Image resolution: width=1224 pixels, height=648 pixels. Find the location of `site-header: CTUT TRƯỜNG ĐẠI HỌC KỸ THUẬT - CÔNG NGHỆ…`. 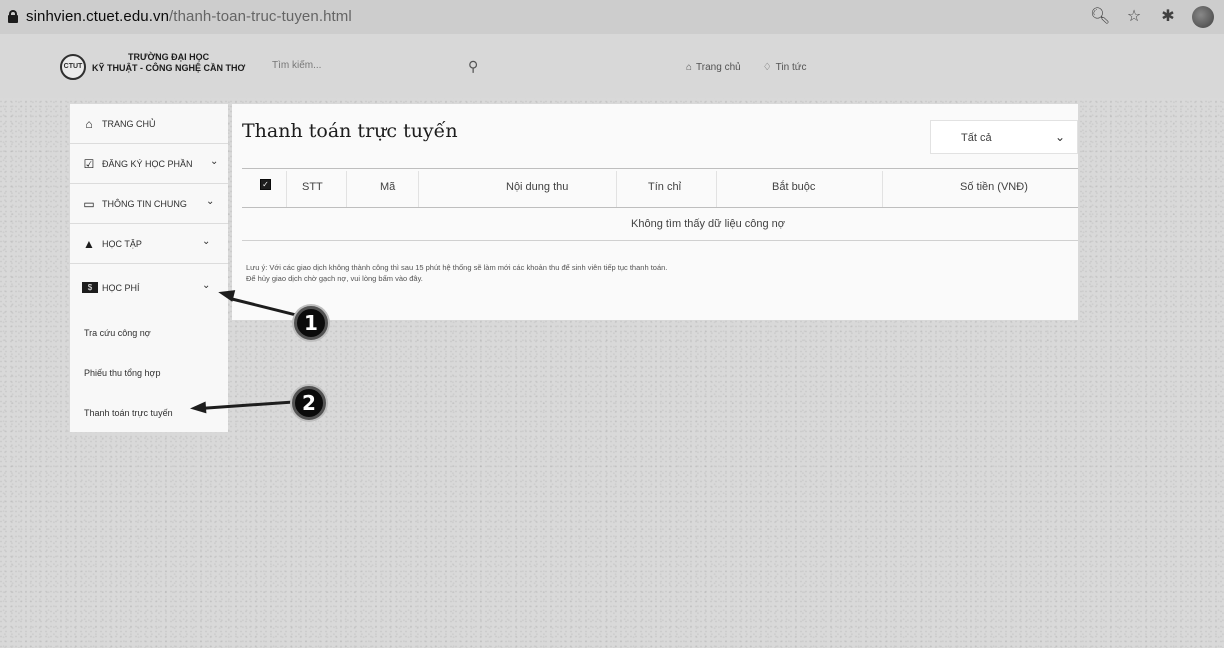

site-header: CTUT TRƯỜNG ĐẠI HỌC KỸ THUẬT - CÔNG NGHỆ… is located at coordinates (612, 66).